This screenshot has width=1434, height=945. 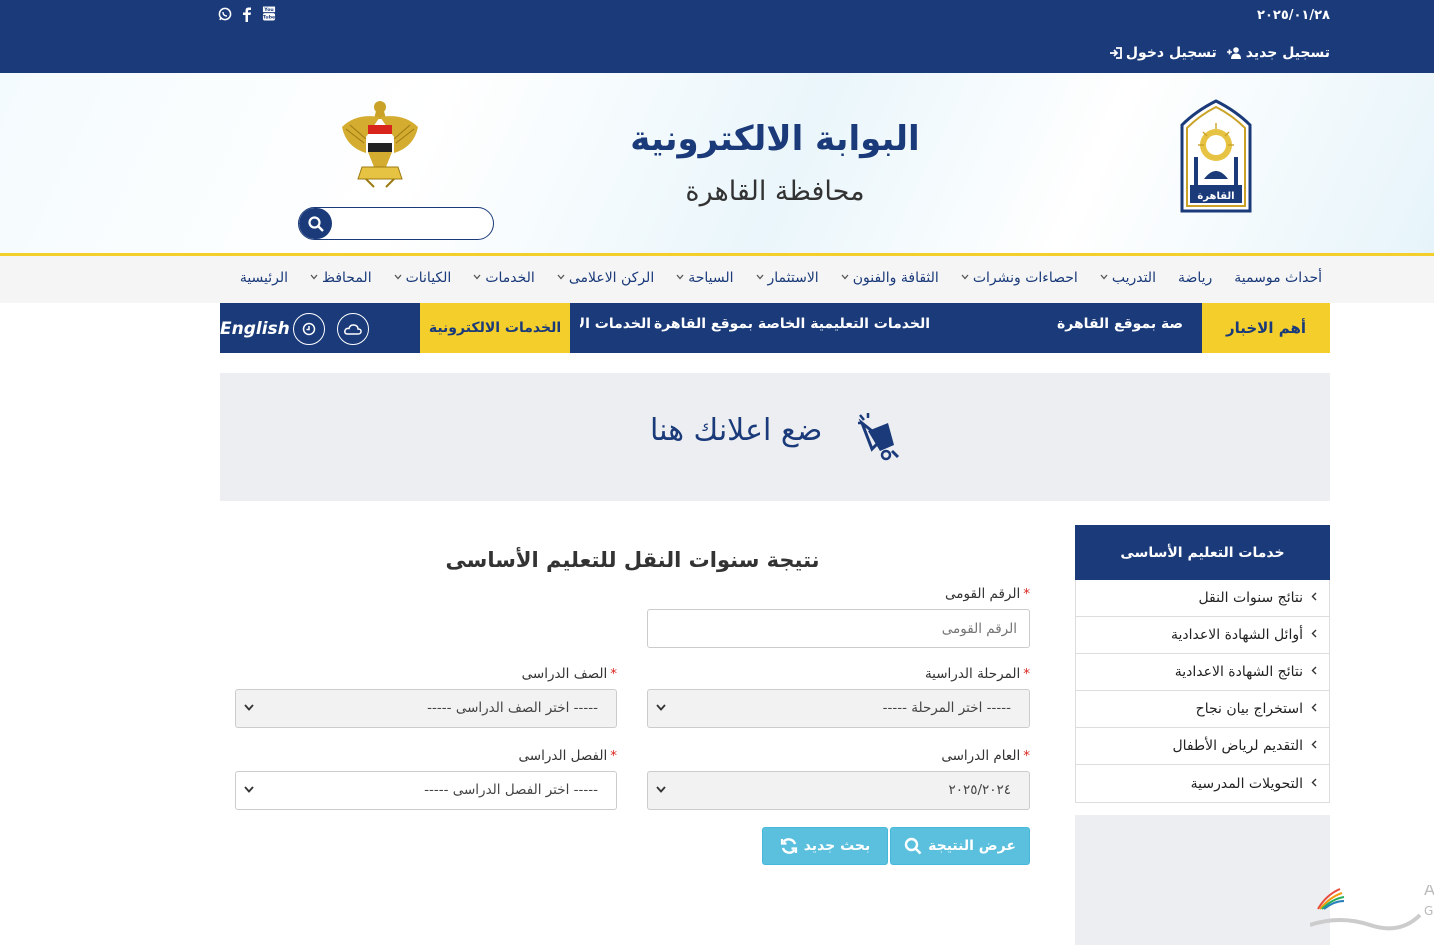 What do you see at coordinates (788, 846) in the screenshot?
I see `refresh-icon` at bounding box center [788, 846].